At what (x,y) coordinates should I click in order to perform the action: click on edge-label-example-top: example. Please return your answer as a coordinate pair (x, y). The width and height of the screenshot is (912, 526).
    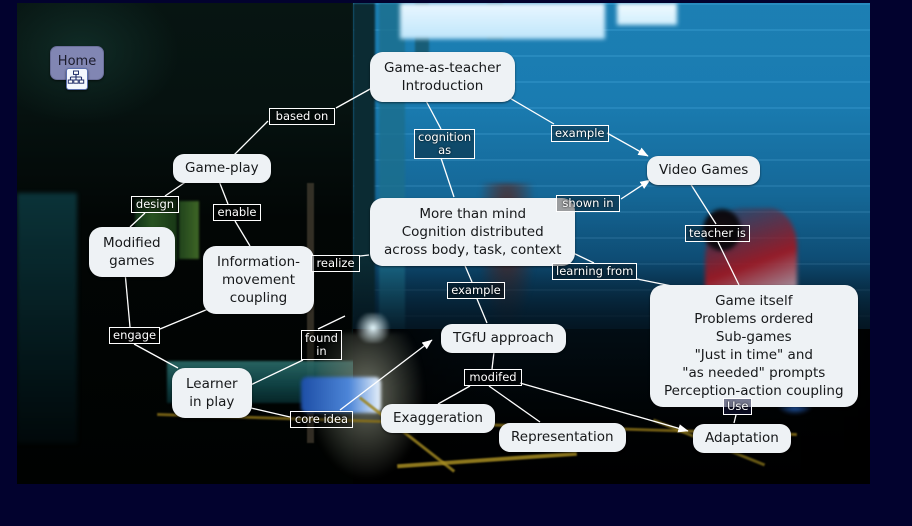
    Looking at the image, I should click on (580, 133).